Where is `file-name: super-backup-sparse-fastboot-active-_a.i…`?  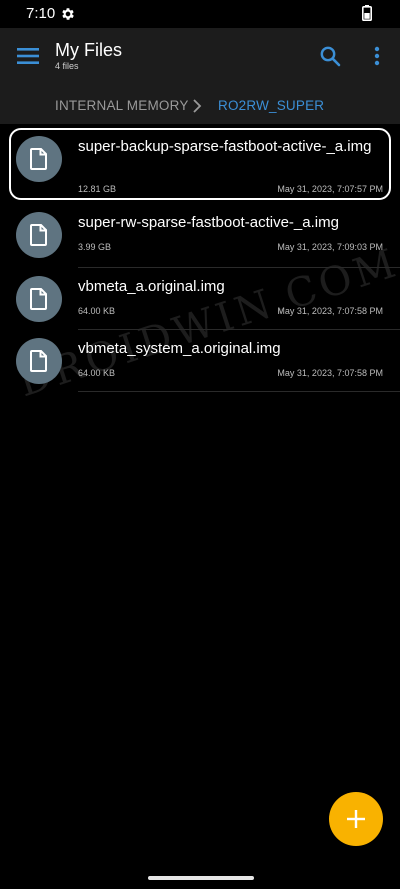
file-name: super-backup-sparse-fastboot-active-_a.i… is located at coordinates (225, 146).